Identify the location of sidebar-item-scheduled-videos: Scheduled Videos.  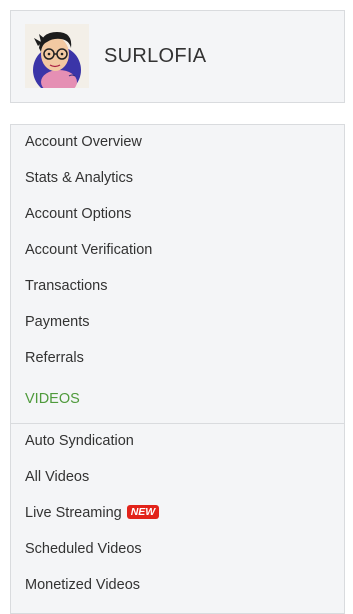
(83, 549).